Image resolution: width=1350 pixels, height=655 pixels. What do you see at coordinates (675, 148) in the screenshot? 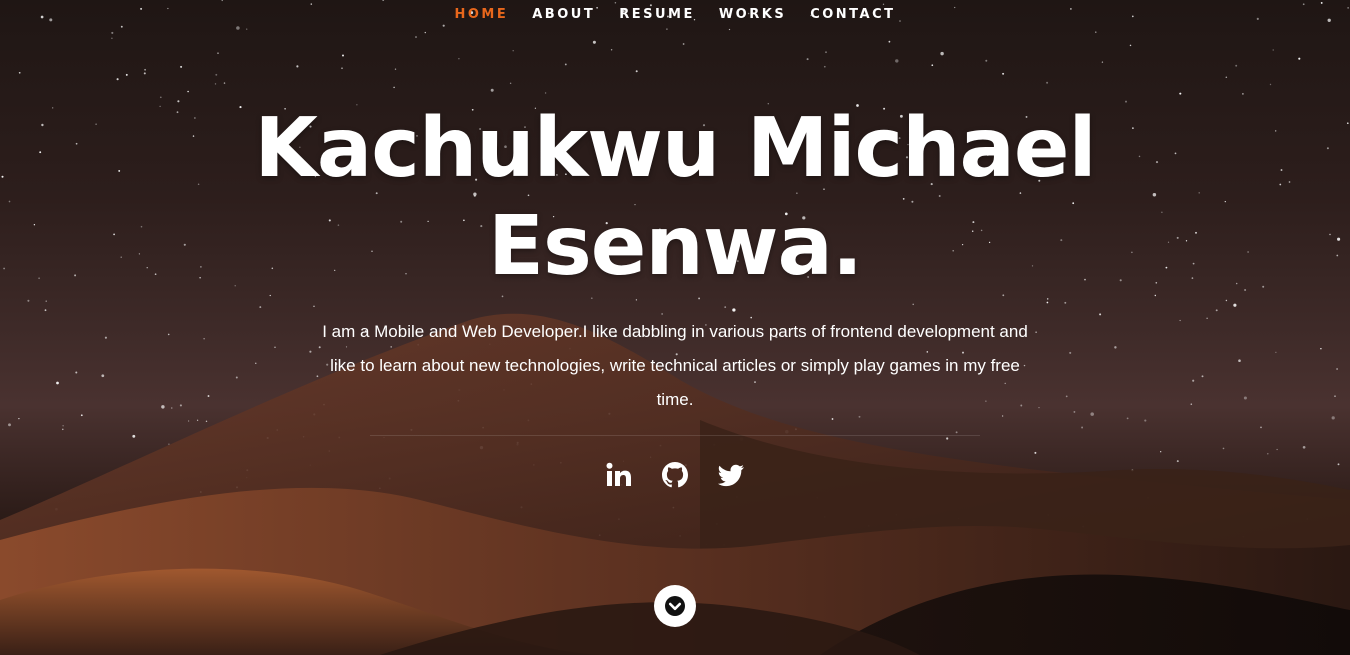
I see `hero-name-line1: Kachukwu Michael` at bounding box center [675, 148].